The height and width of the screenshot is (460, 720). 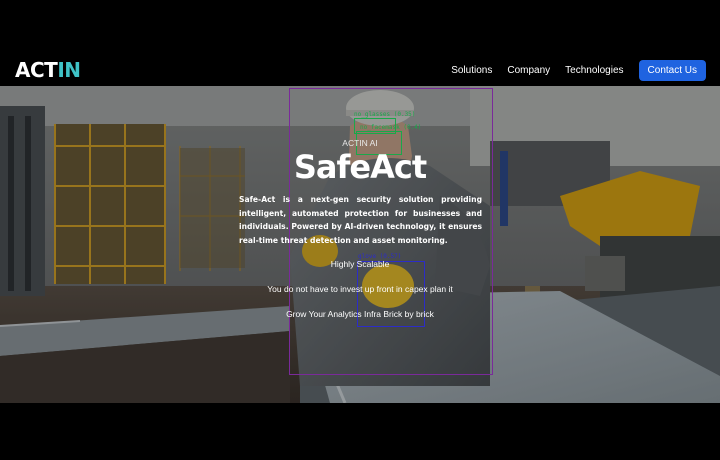 I want to click on hero-line-grow: Grow Your Analytics Infra Brick by brick, so click(x=360, y=314).